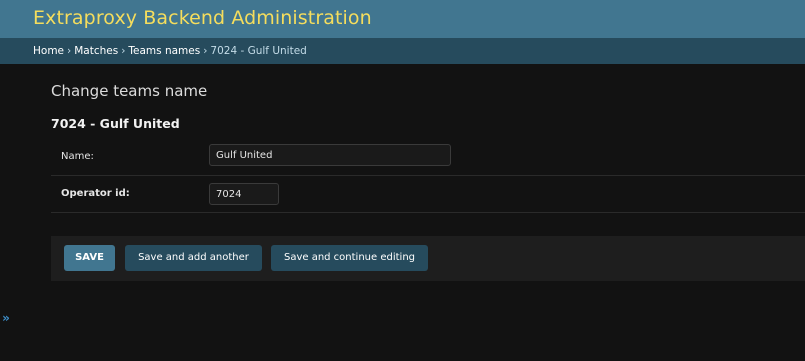  I want to click on save-and-add-another-button: Save and add another, so click(193, 258).